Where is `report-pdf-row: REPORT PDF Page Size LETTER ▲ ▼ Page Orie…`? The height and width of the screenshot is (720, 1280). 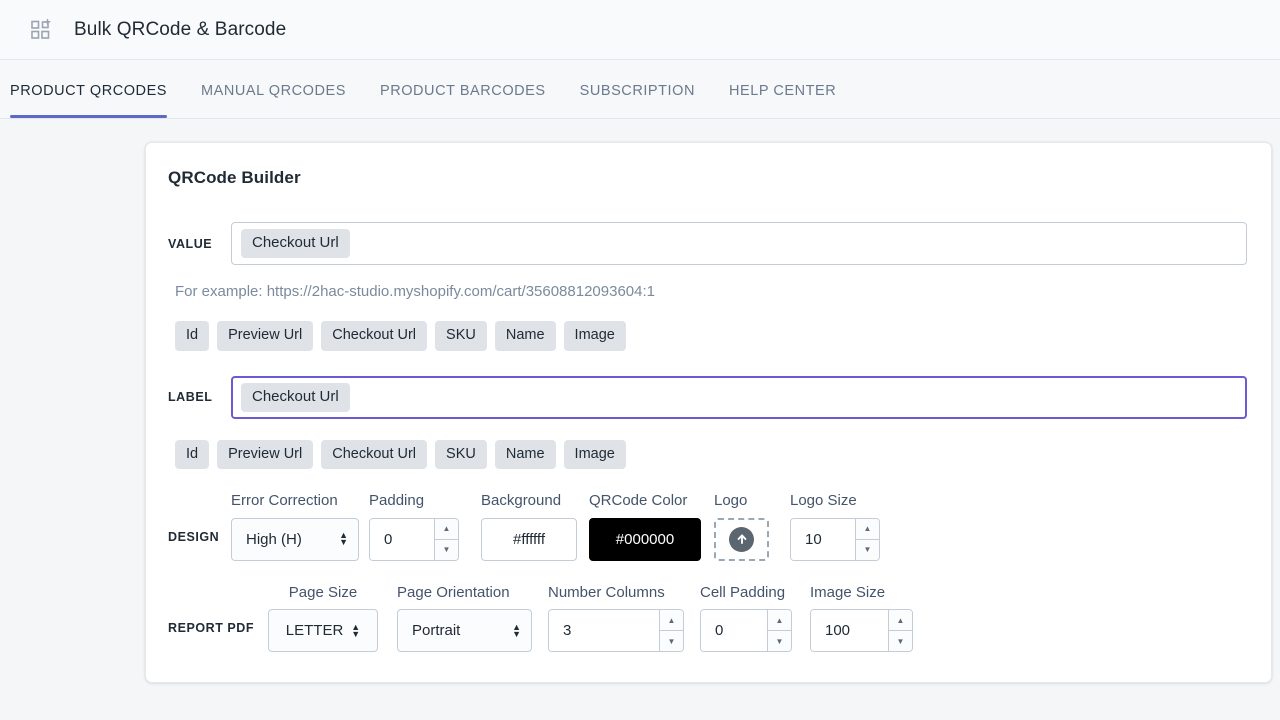
report-pdf-row: REPORT PDF Page Size LETTER ▲ ▼ Page Orie… is located at coordinates (707, 618).